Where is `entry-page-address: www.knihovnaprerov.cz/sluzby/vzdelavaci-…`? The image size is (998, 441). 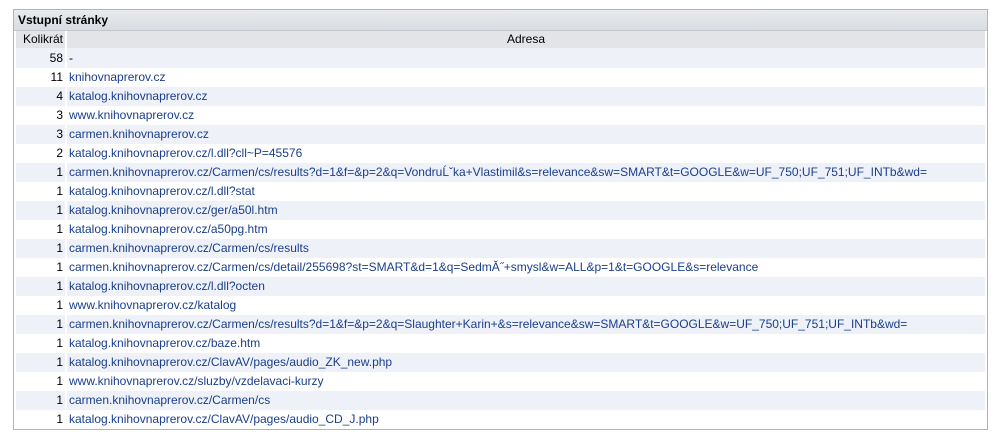 entry-page-address: www.knihovnaprerov.cz/sluzby/vzdelavaci-… is located at coordinates (526, 381).